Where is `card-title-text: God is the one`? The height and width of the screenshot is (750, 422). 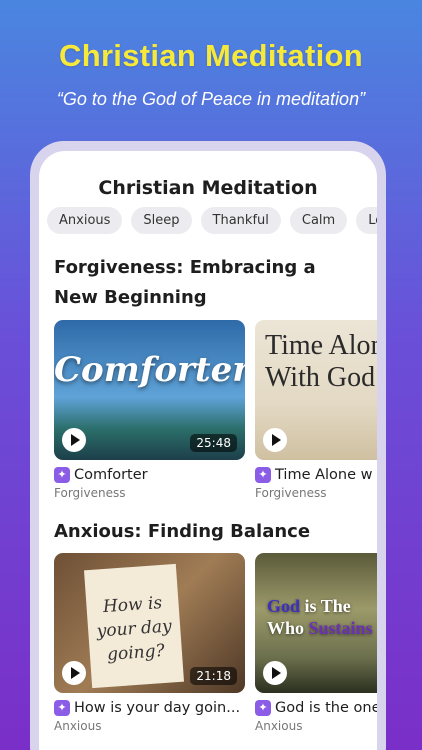 card-title-text: God is the one is located at coordinates (326, 708).